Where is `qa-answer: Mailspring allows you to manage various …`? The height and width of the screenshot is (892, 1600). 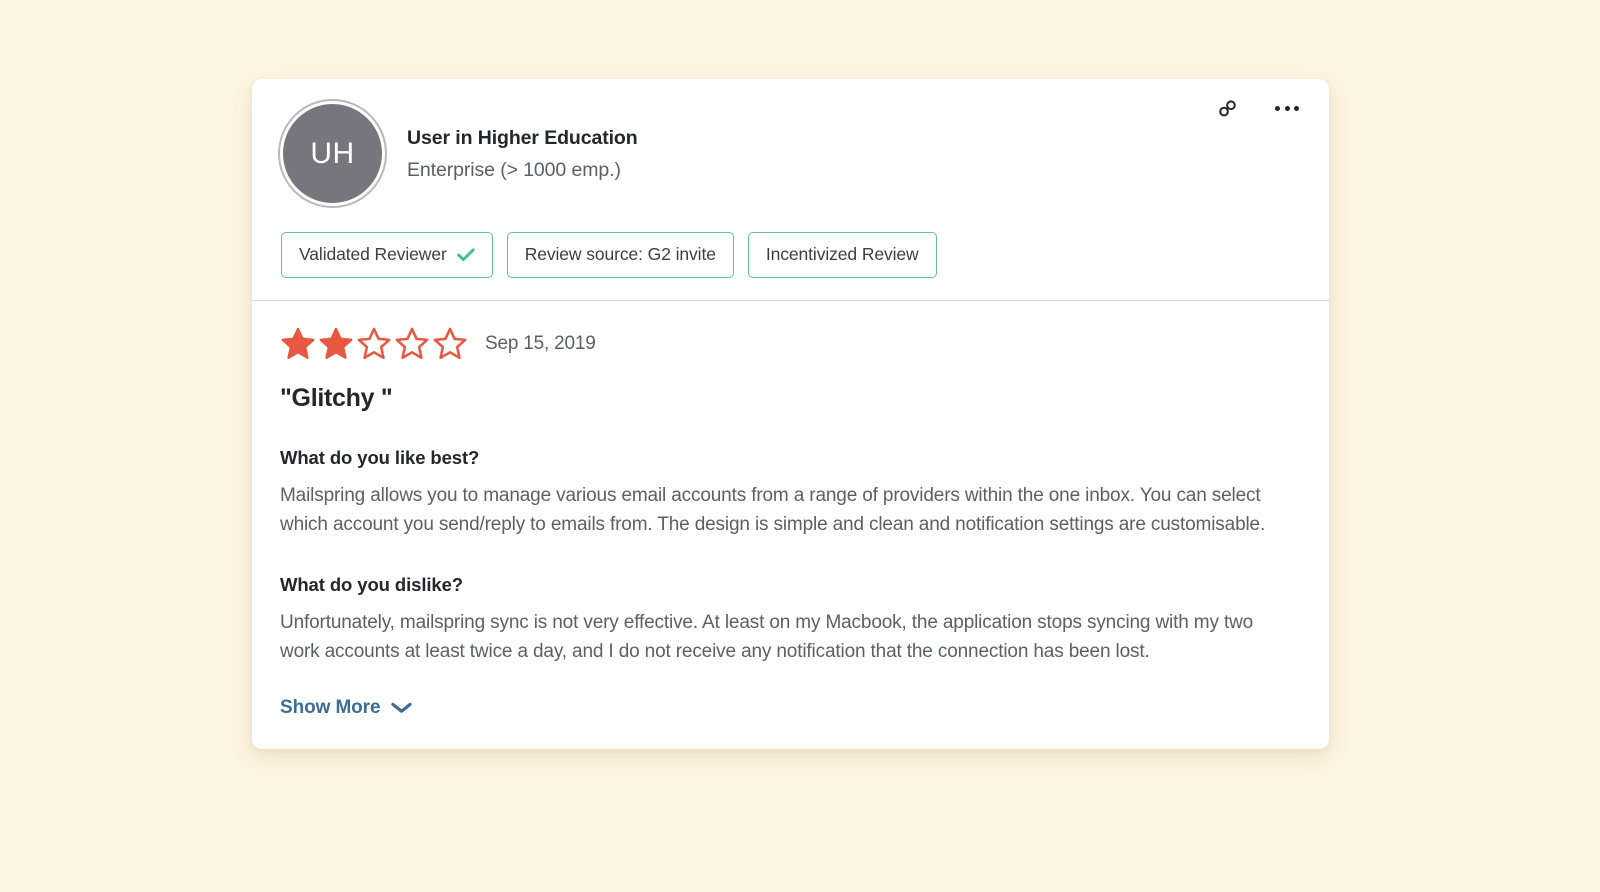 qa-answer: Mailspring allows you to manage various … is located at coordinates (773, 510).